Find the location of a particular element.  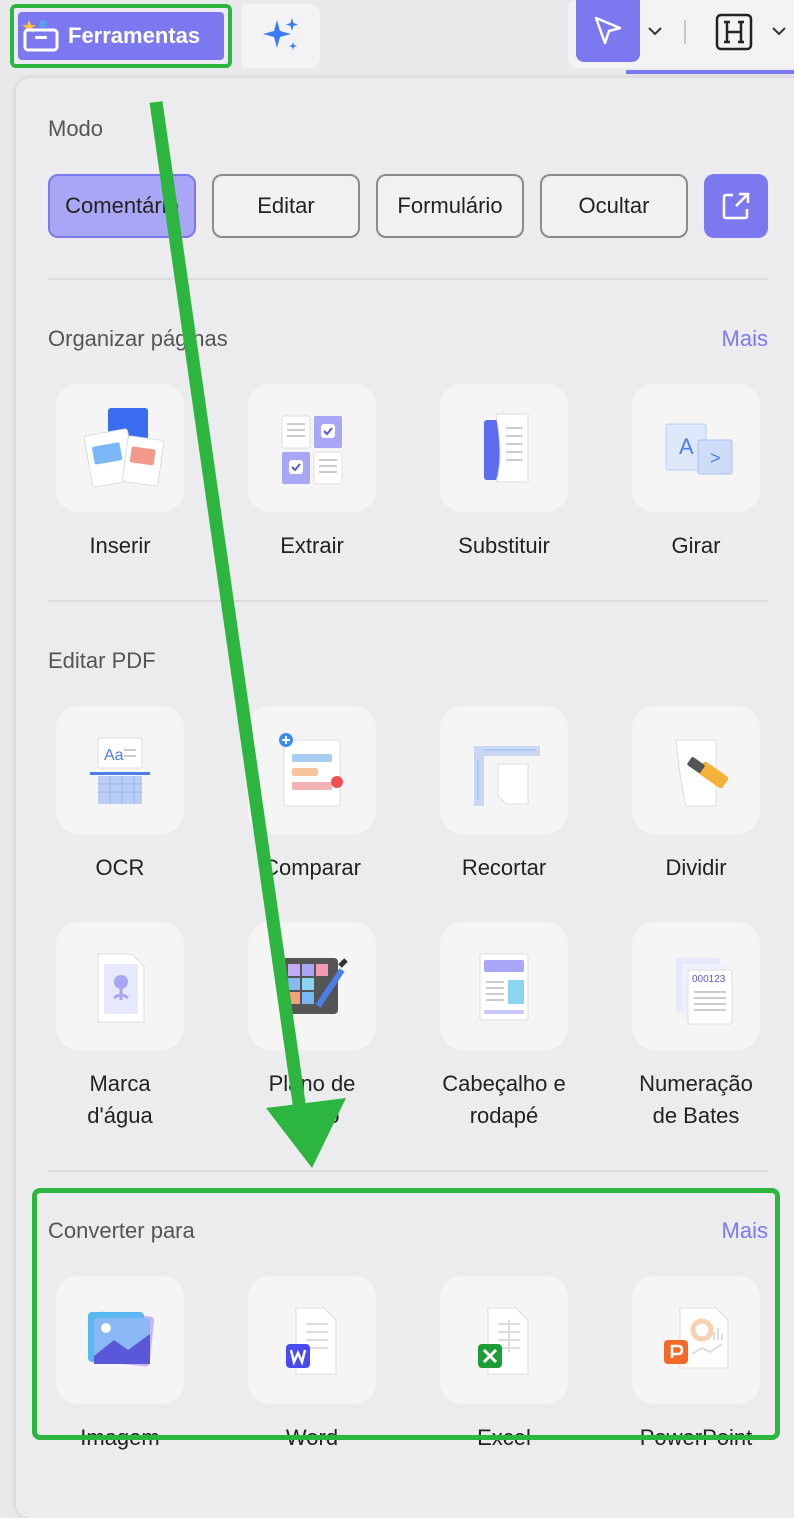

excel-file-icon is located at coordinates (503, 1341).